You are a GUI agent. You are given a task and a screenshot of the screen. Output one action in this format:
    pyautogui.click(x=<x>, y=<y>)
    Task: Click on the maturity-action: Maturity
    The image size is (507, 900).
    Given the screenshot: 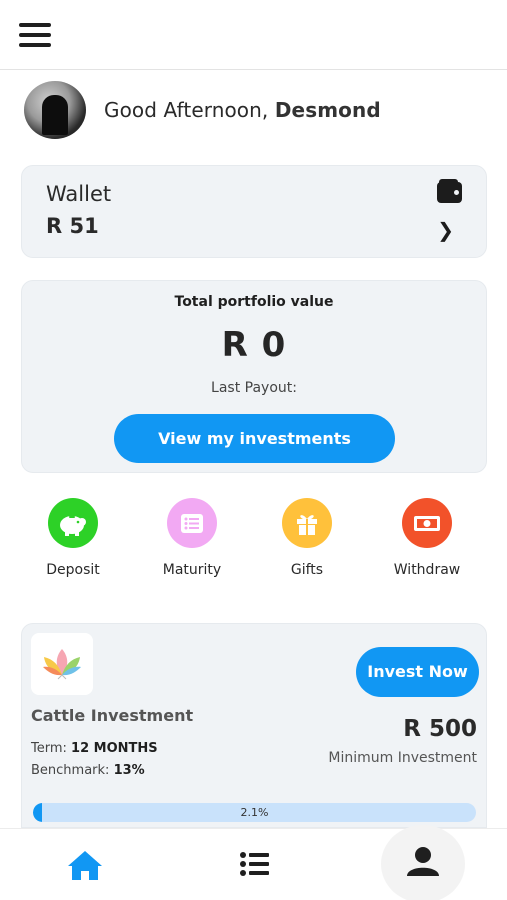 What is the action you would take?
    pyautogui.click(x=192, y=538)
    